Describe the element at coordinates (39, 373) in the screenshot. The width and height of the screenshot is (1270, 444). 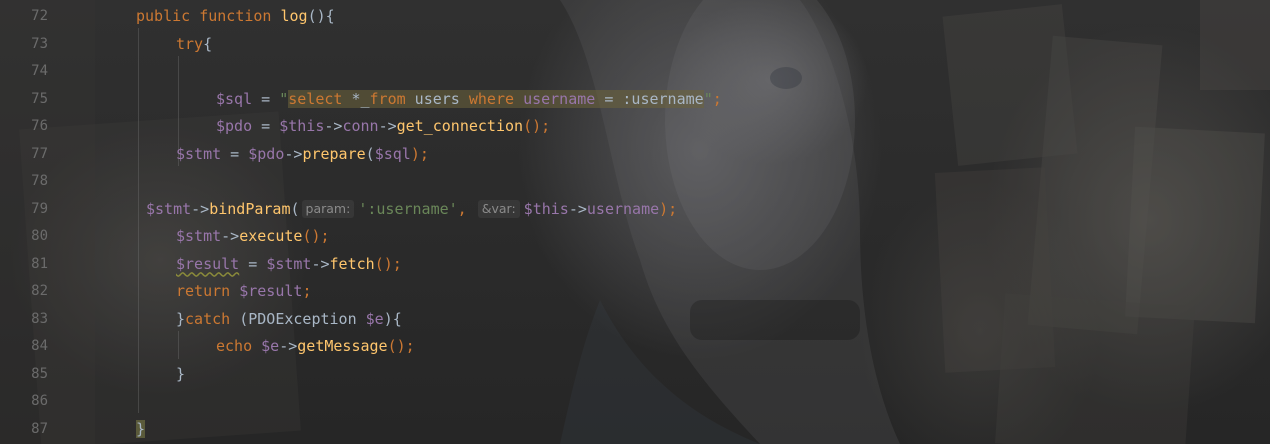
I see `line-number: 85` at that location.